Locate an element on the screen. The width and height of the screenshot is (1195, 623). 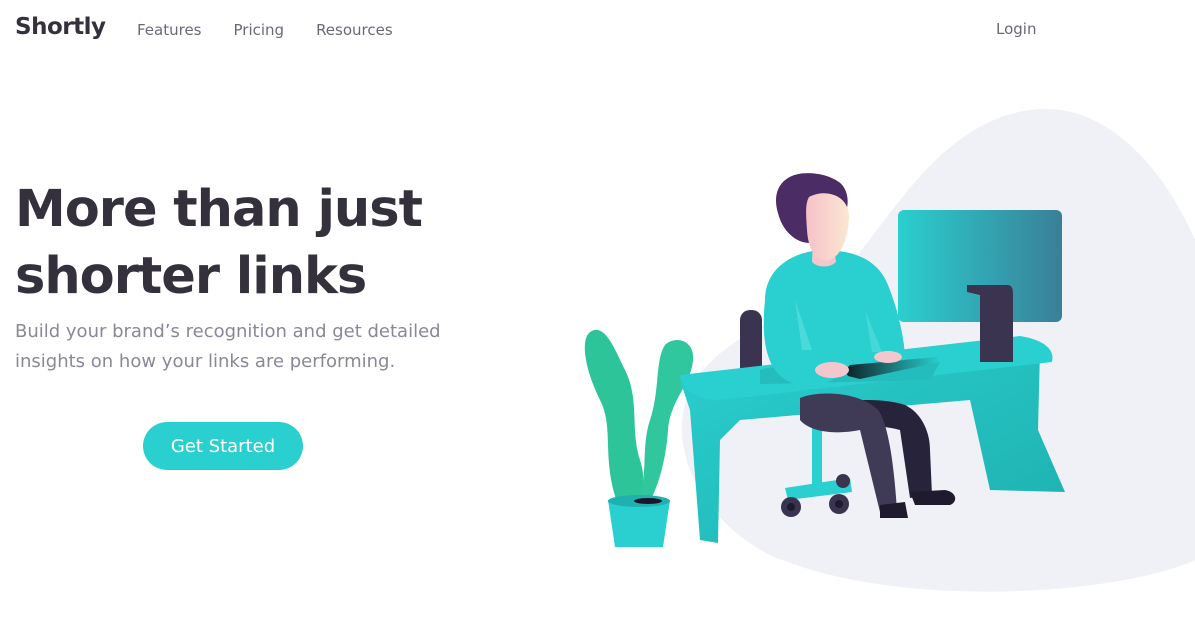
hero-title: More than just shorter links is located at coordinates (275, 243).